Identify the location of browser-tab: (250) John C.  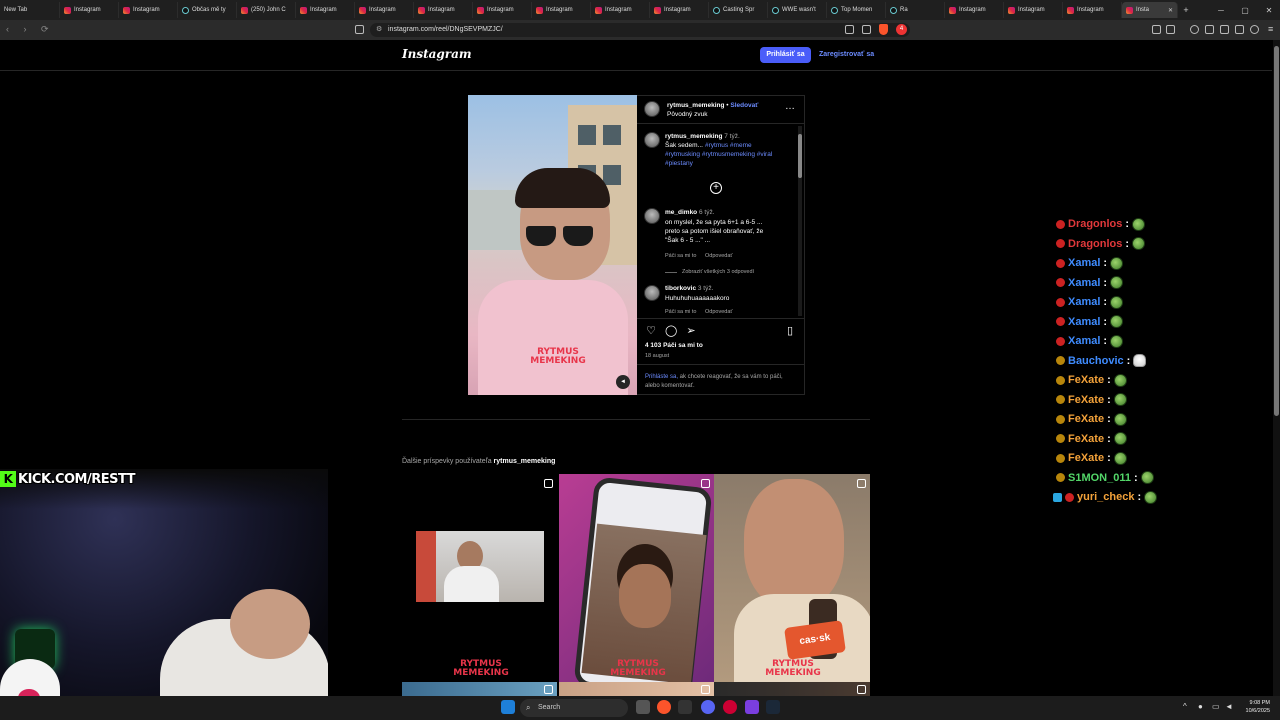
(266, 10).